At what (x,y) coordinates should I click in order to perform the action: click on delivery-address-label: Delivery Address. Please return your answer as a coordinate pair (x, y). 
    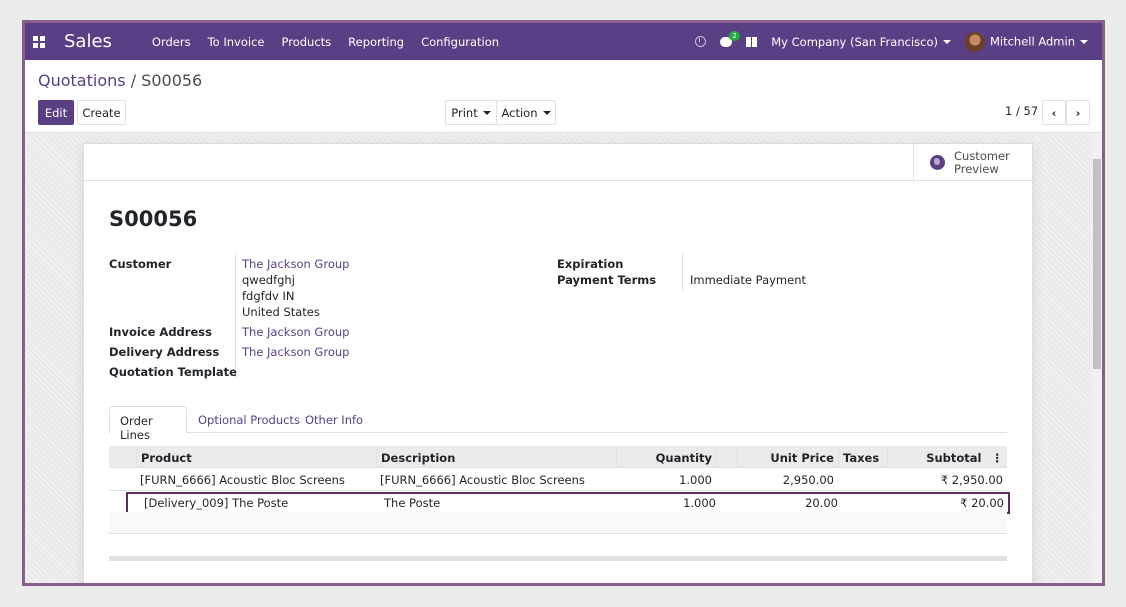
    Looking at the image, I should click on (164, 352).